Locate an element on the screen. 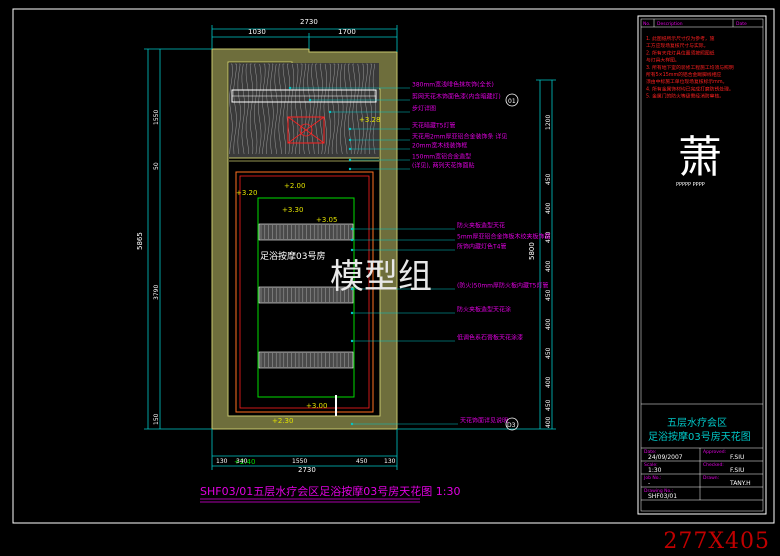 The width and height of the screenshot is (780, 556). level-inner-b: +3.05 is located at coordinates (326, 220).